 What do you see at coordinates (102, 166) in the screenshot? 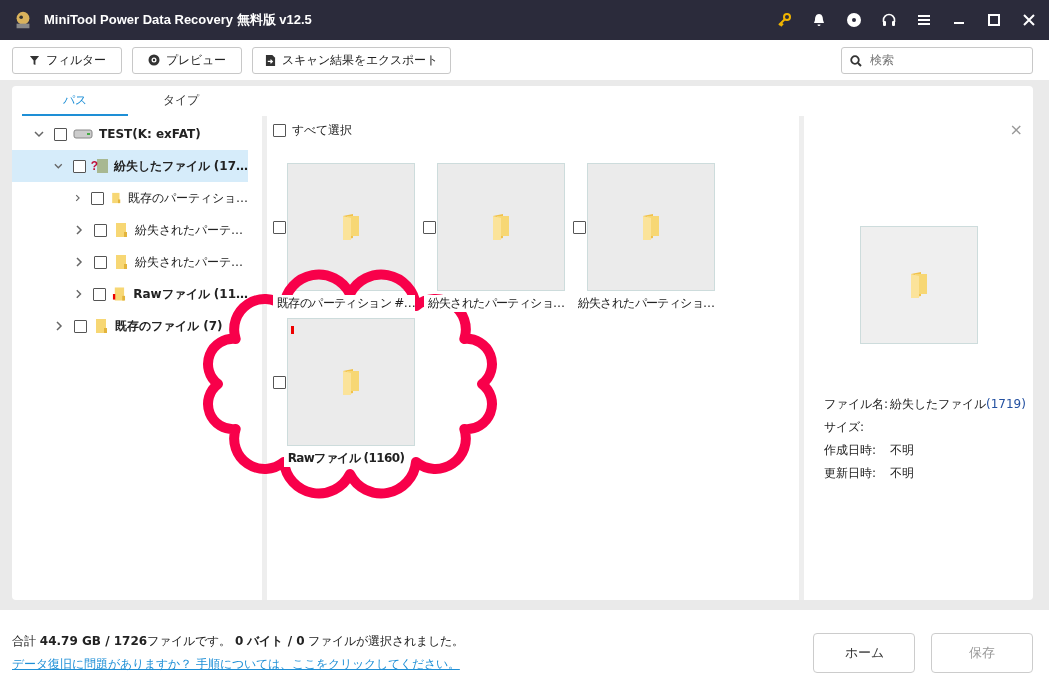
I see `document-icon` at bounding box center [102, 166].